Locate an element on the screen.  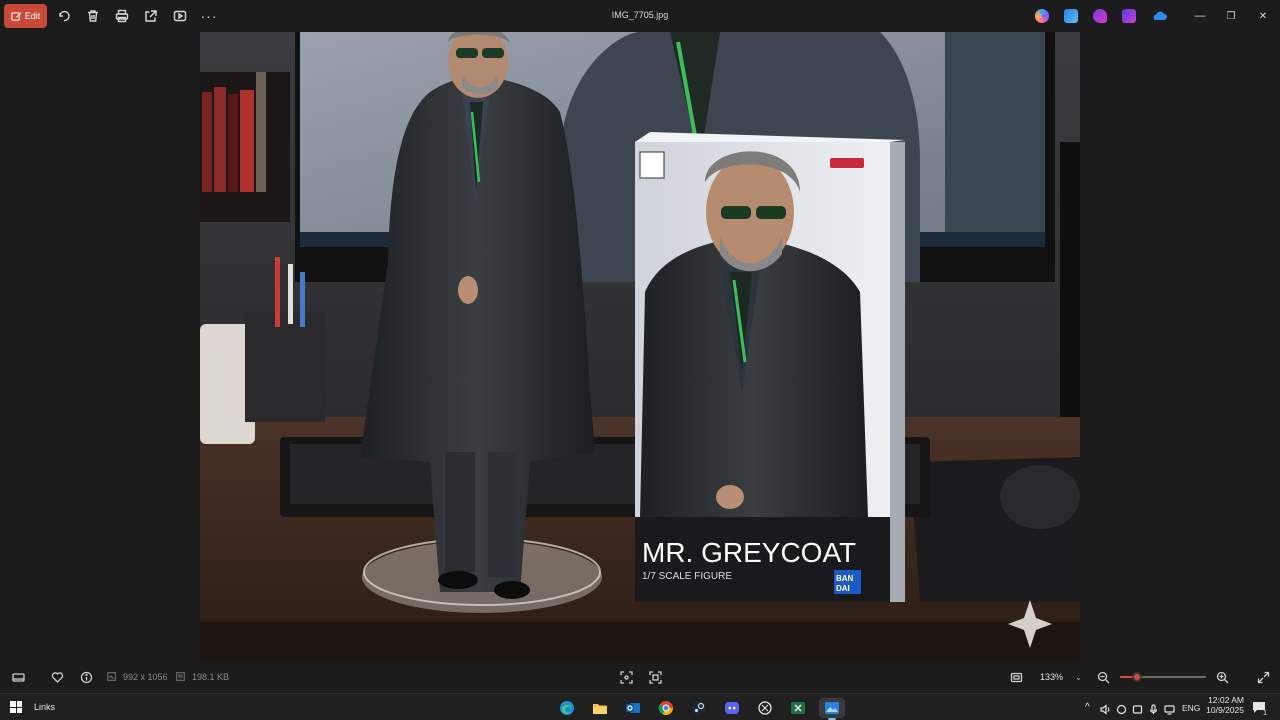
copilot-icon is located at coordinates (1042, 16).